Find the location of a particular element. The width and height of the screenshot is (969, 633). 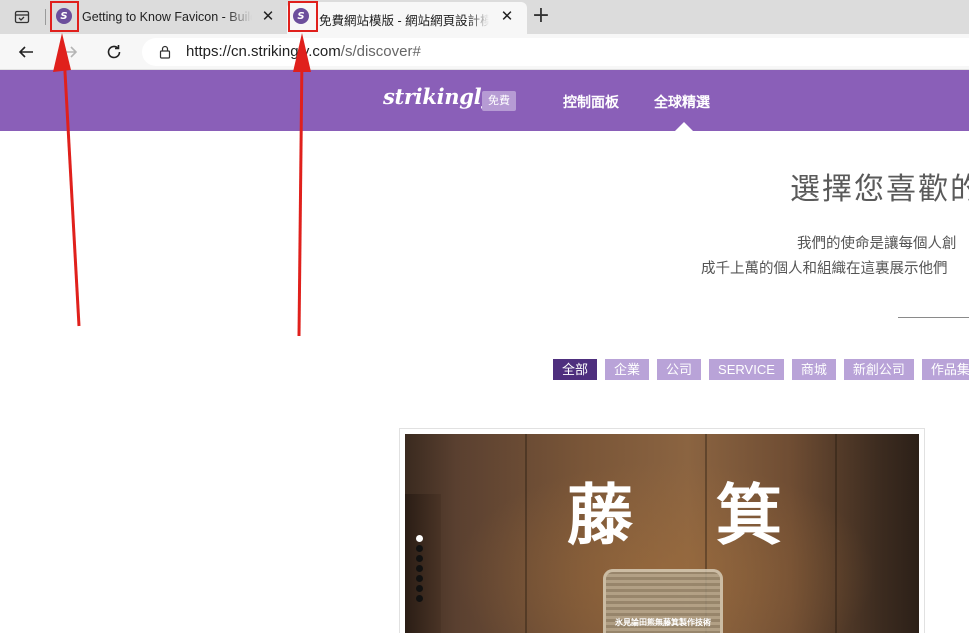

slide-dot-active is located at coordinates (419, 538).